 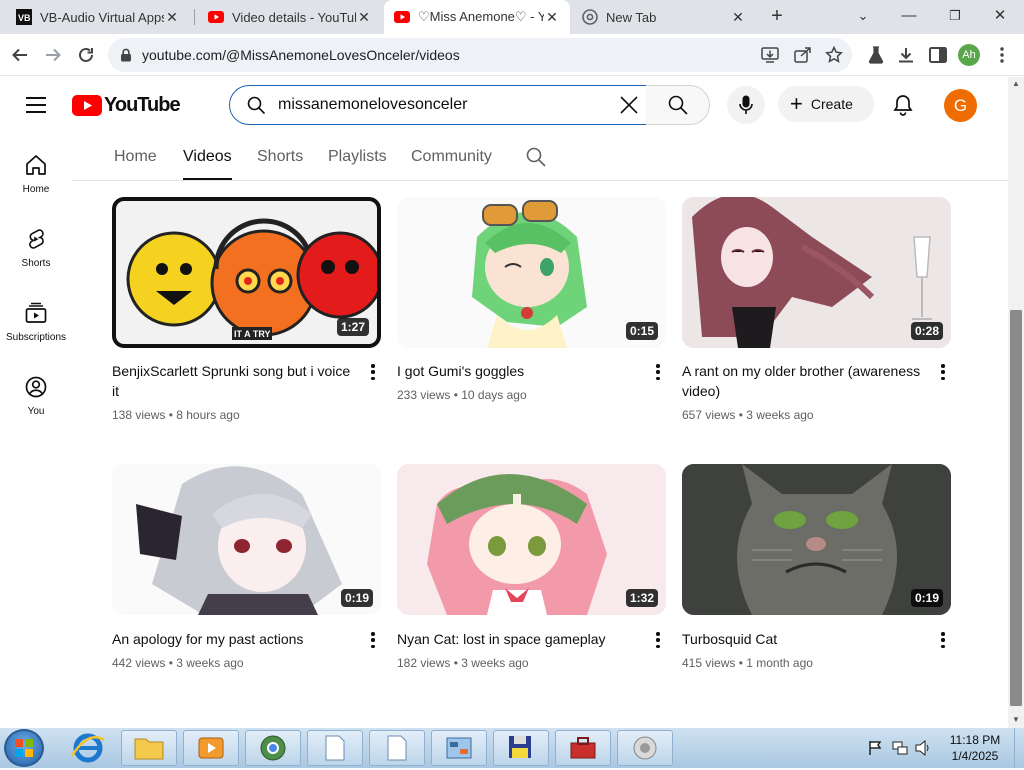 What do you see at coordinates (960, 105) in the screenshot?
I see `account-avatar: G` at bounding box center [960, 105].